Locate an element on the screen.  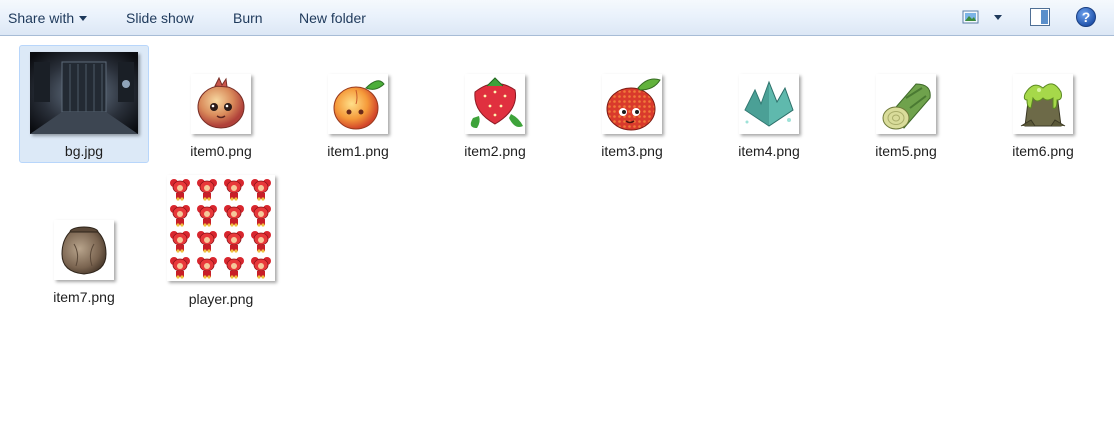
file-item-bg: bg.jpg is located at coordinates (84, 104).